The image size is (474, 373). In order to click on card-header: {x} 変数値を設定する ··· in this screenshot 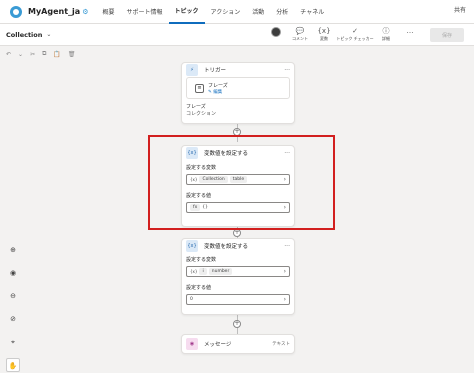, I will do `click(238, 246)`.